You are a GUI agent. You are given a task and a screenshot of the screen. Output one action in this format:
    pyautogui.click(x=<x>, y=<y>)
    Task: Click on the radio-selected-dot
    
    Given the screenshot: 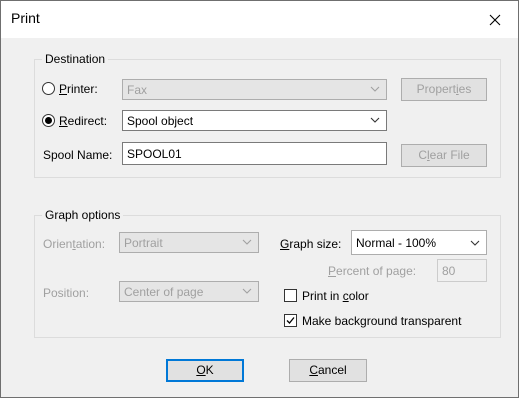 What is the action you would take?
    pyautogui.click(x=48, y=120)
    